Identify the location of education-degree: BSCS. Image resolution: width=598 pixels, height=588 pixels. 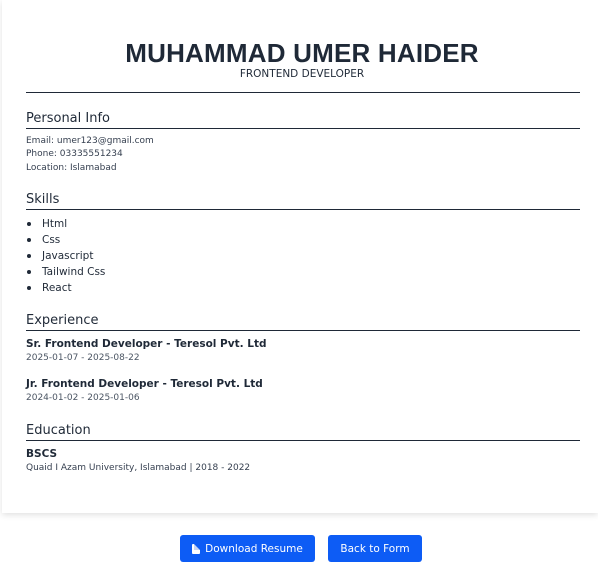
(42, 454).